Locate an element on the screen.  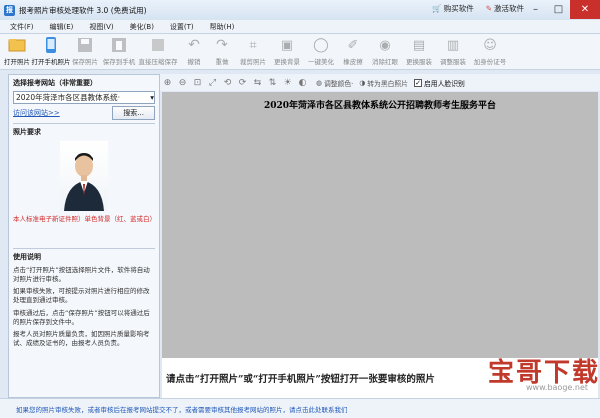
save-photo-button: 保存照片 is located at coordinates (85, 51).